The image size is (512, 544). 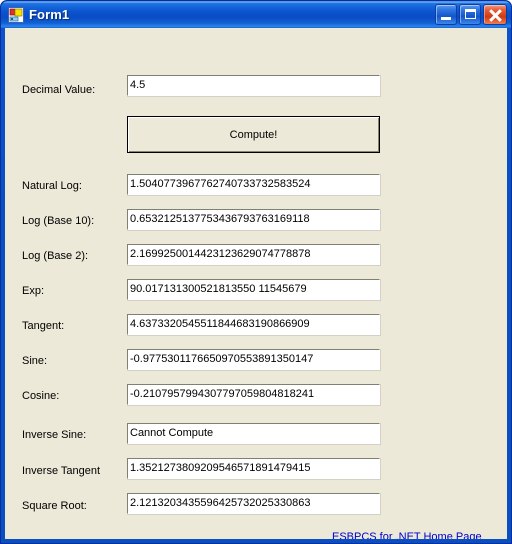 I want to click on form-designer-icon, so click(x=16, y=14).